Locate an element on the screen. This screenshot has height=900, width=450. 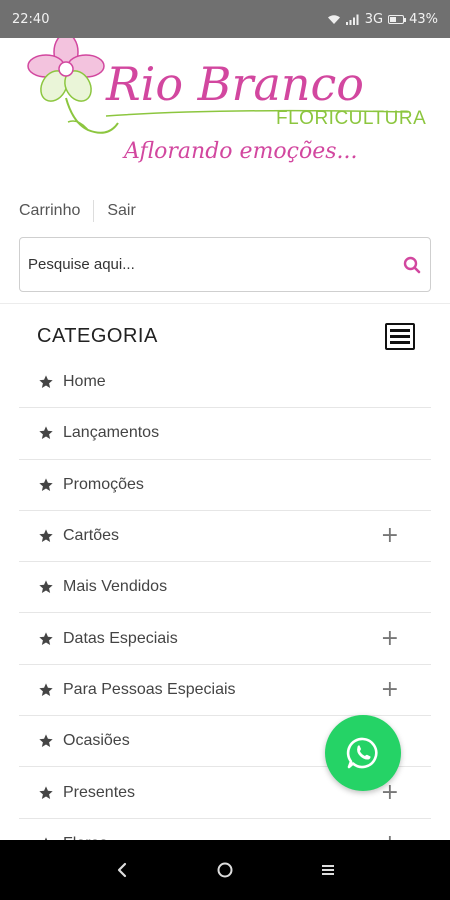
wifi-icon is located at coordinates (333, 19).